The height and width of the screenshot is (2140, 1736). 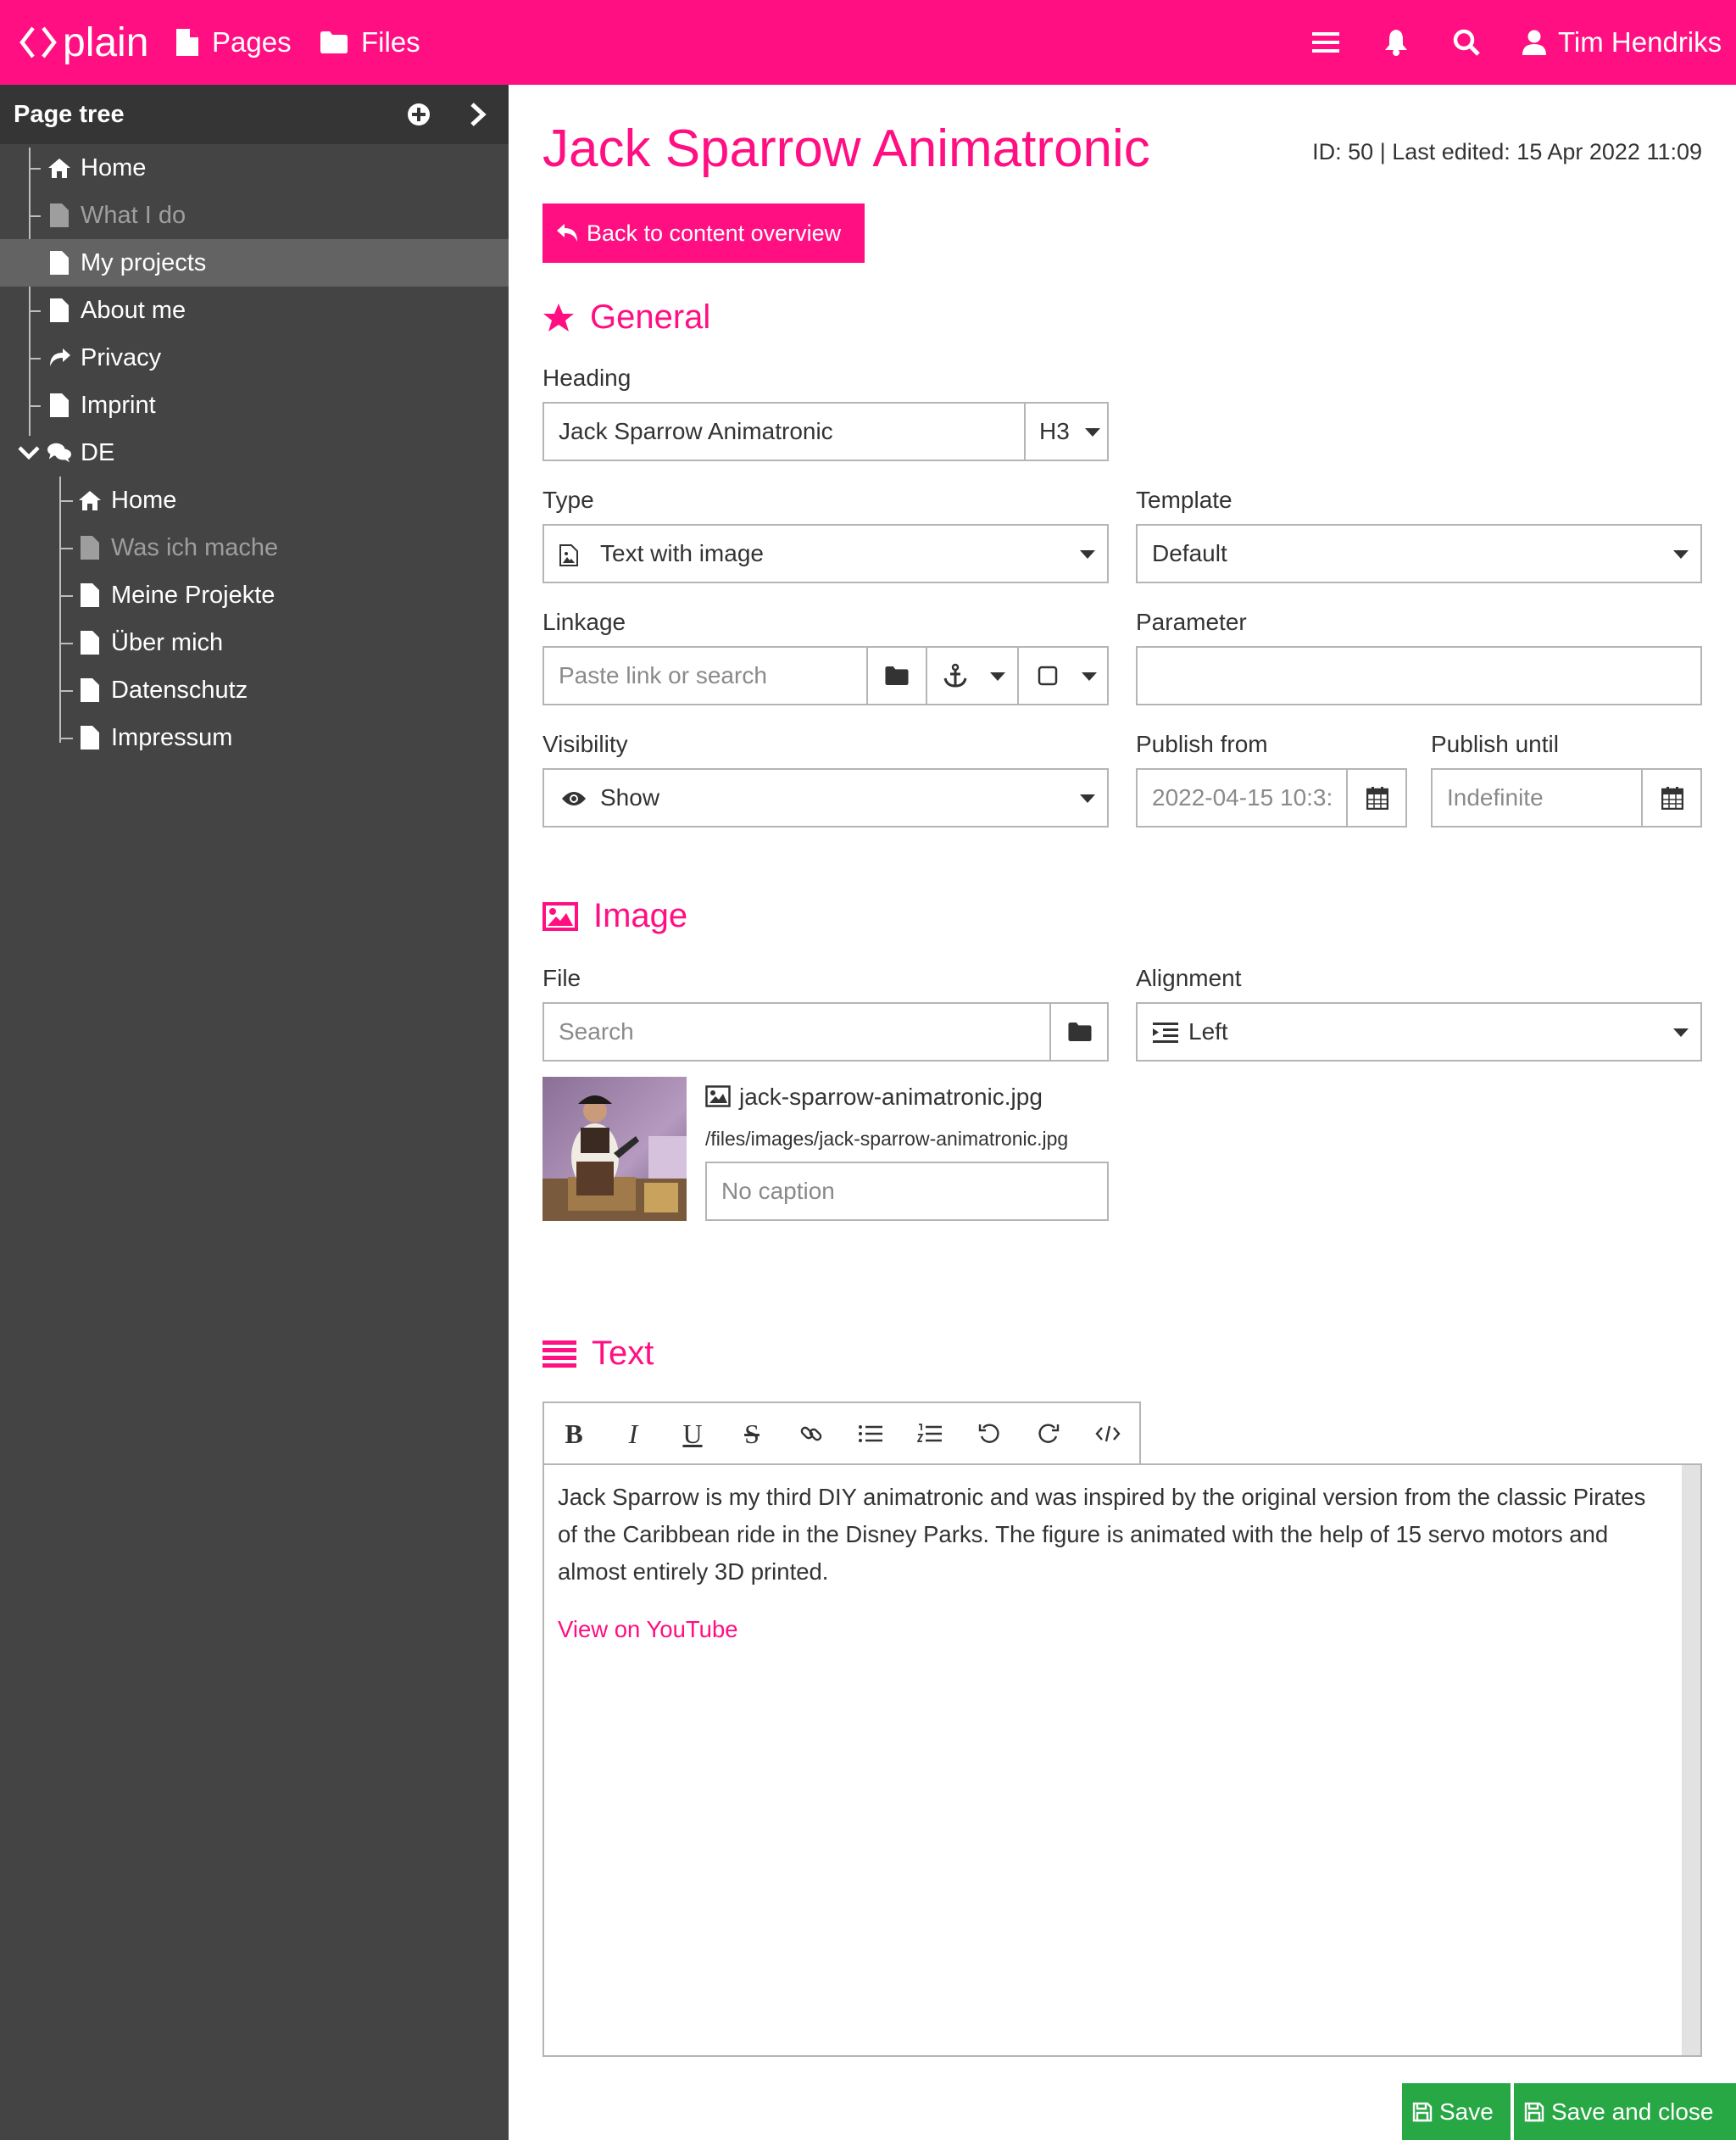 I want to click on add-circle-icon, so click(x=419, y=114).